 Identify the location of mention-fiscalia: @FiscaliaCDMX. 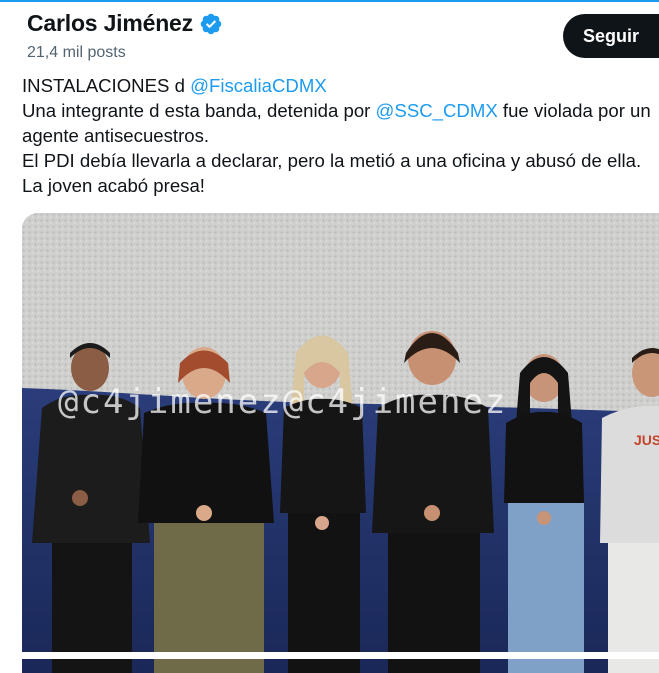
(258, 85).